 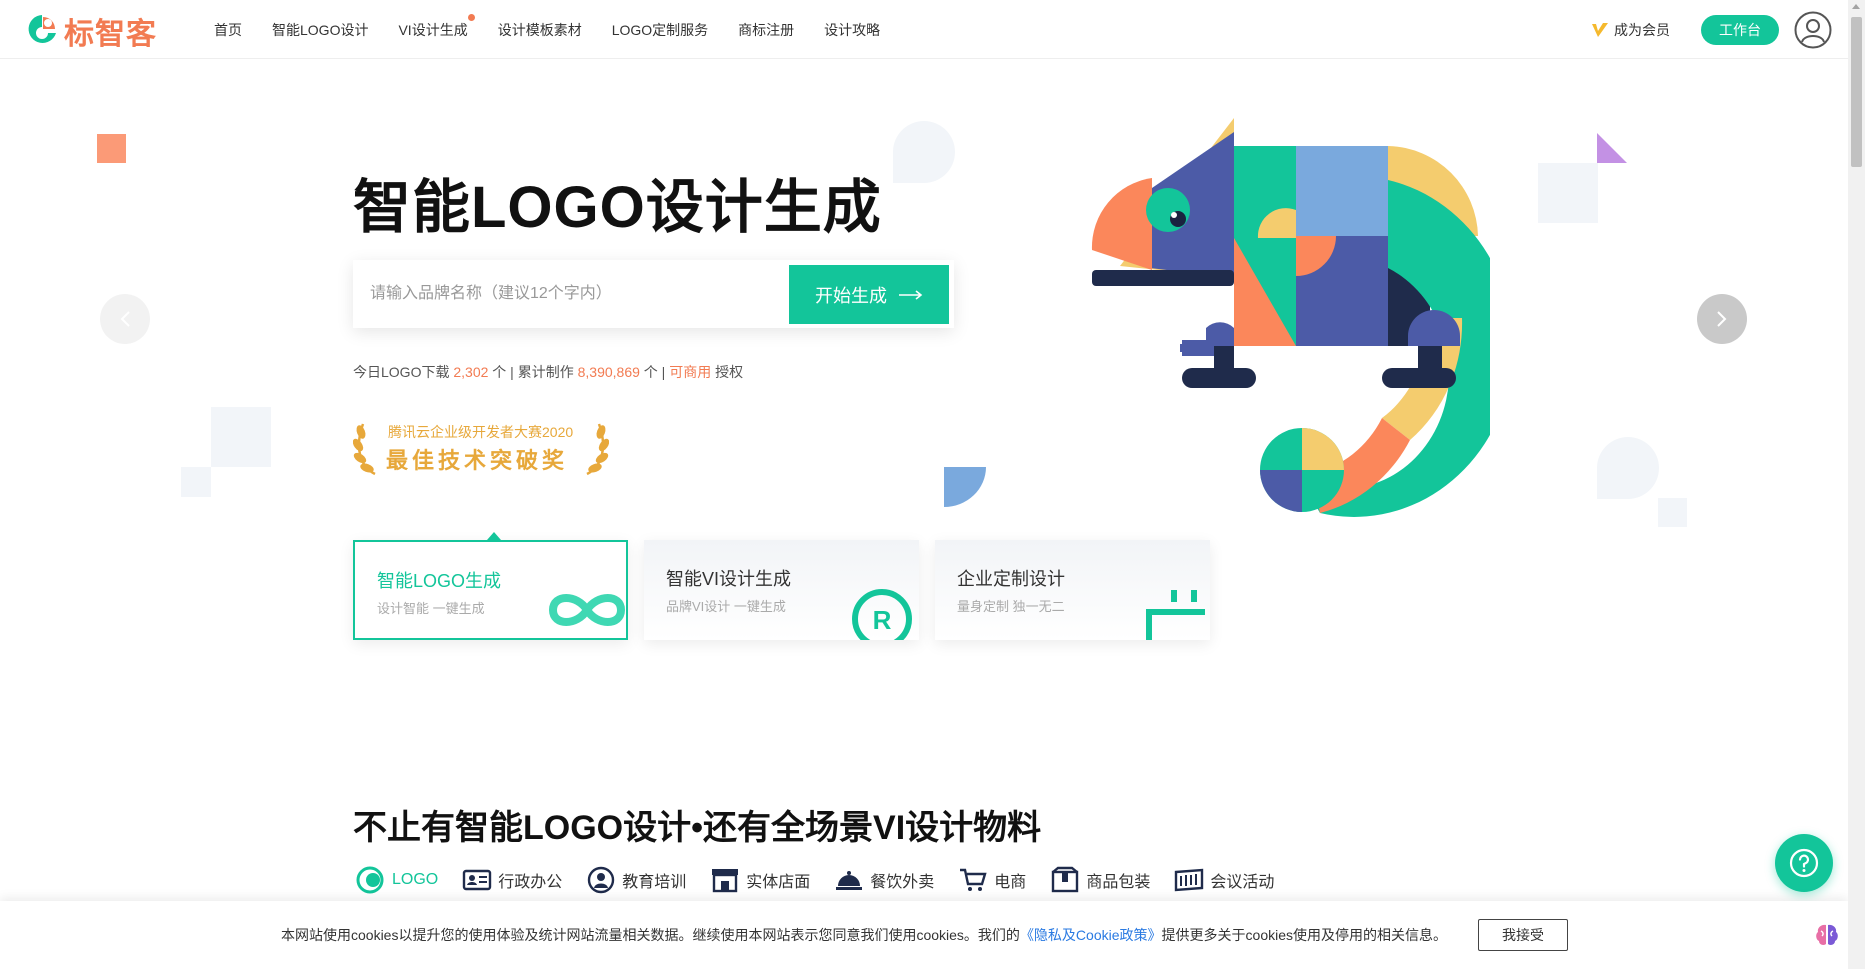 What do you see at coordinates (902, 882) in the screenshot?
I see `category-label: 餐饮外卖` at bounding box center [902, 882].